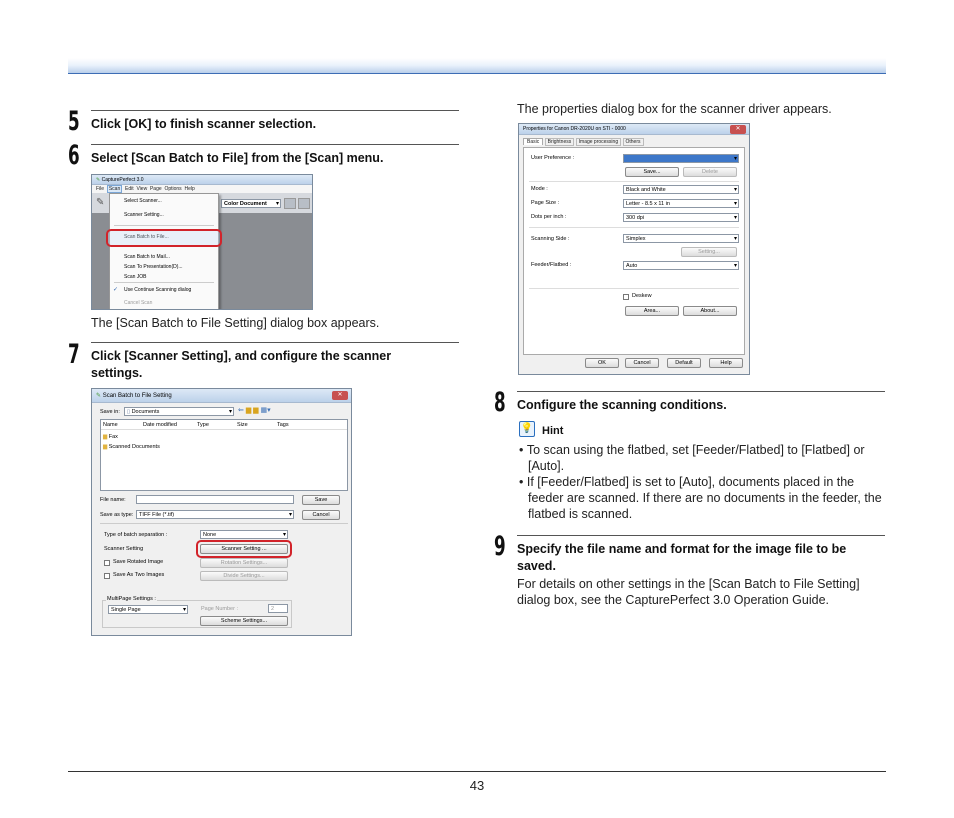 The width and height of the screenshot is (954, 818). What do you see at coordinates (172, 189) in the screenshot?
I see `menu-options: Options` at bounding box center [172, 189].